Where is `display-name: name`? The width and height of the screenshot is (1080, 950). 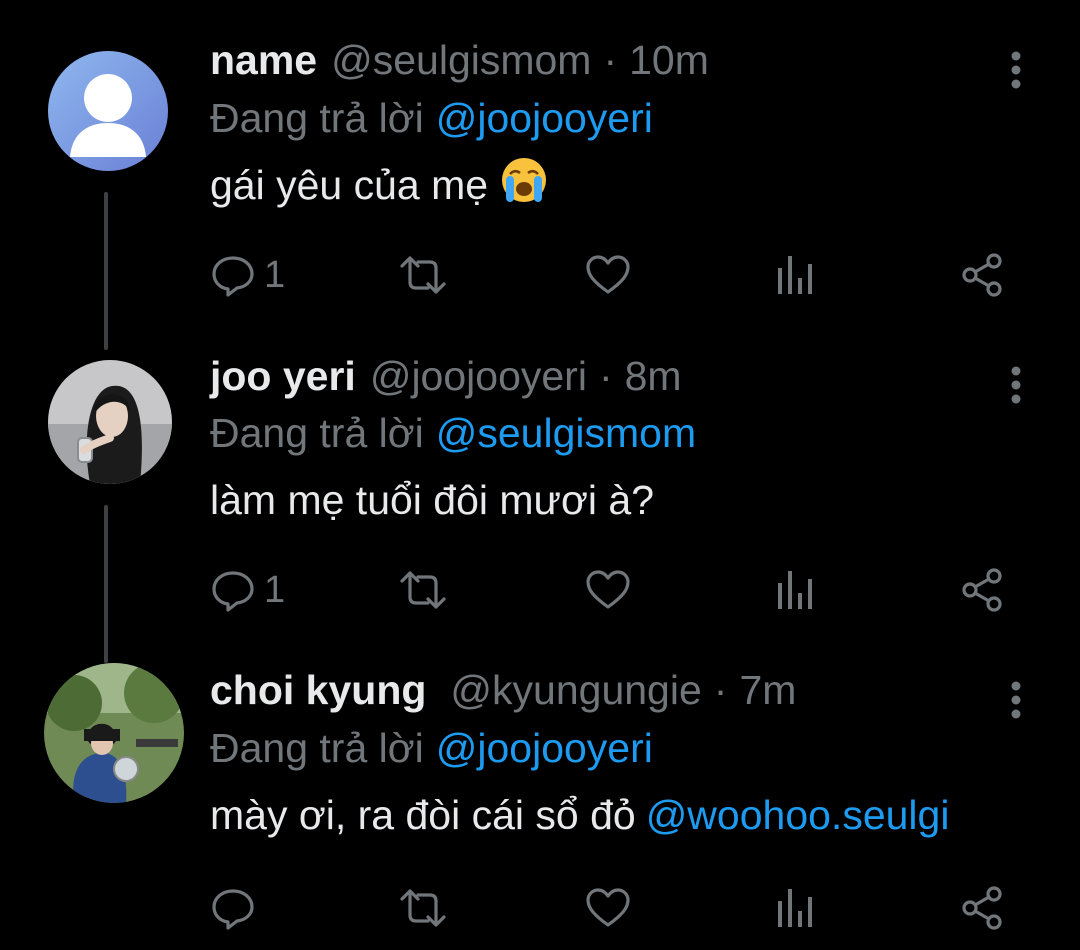
display-name: name is located at coordinates (263, 60).